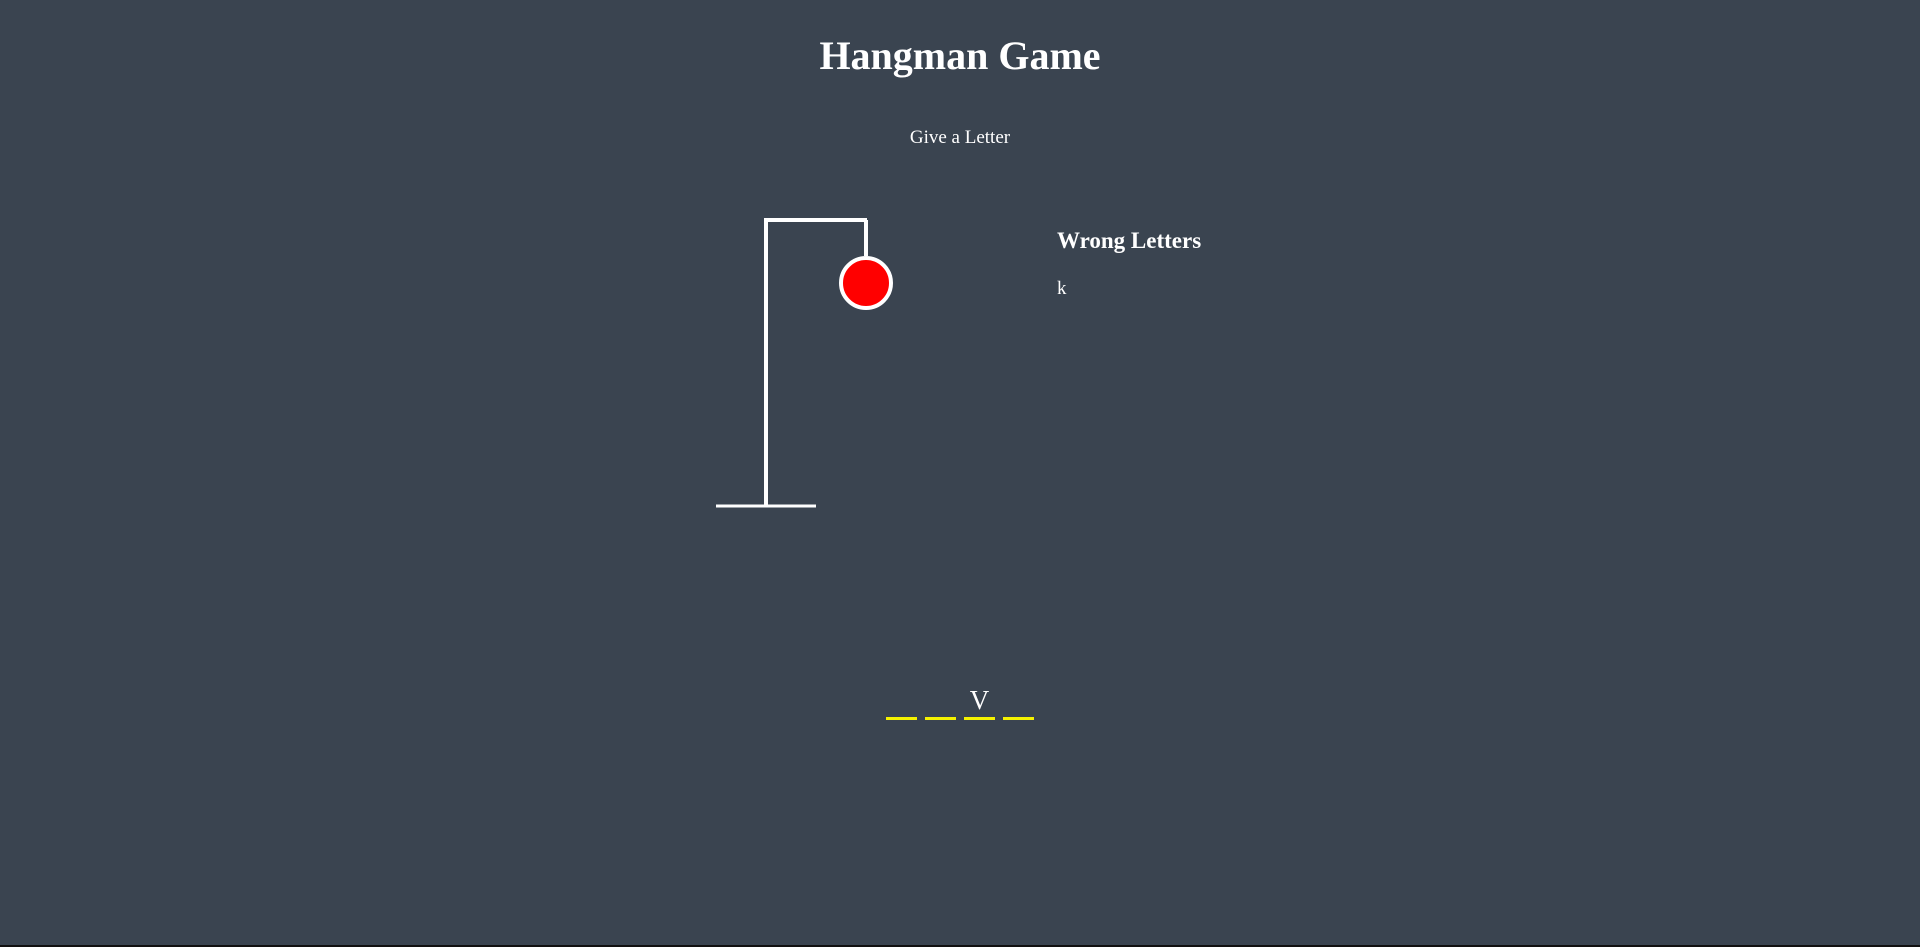 Image resolution: width=1920 pixels, height=947 pixels. I want to click on wrong-letters-title: Wrong Letters, so click(1129, 240).